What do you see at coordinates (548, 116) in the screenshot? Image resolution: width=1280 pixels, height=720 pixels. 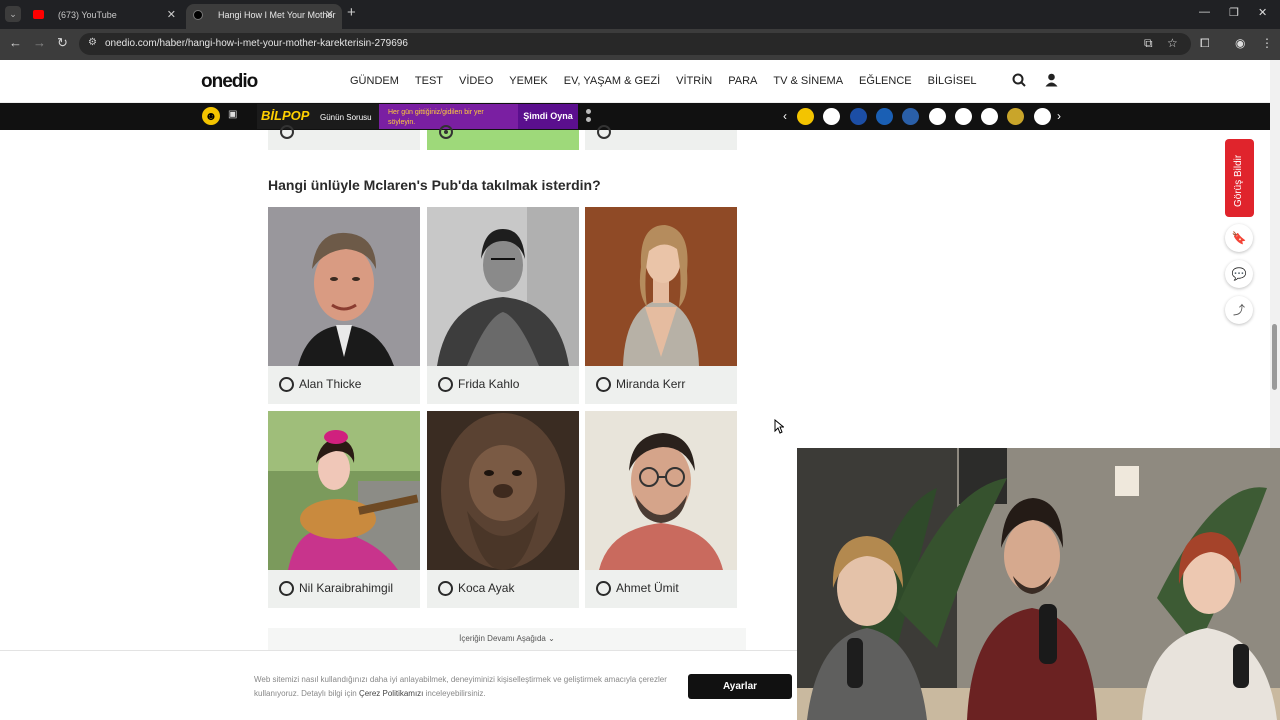 I see `play-now-button: Şimdi Oyna` at bounding box center [548, 116].